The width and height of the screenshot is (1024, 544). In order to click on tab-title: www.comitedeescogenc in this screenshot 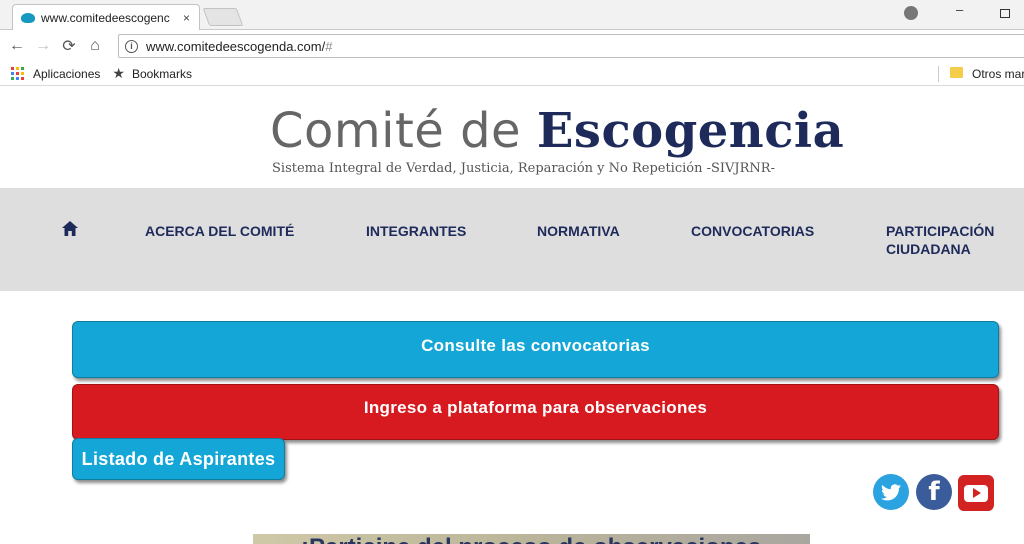, I will do `click(105, 17)`.